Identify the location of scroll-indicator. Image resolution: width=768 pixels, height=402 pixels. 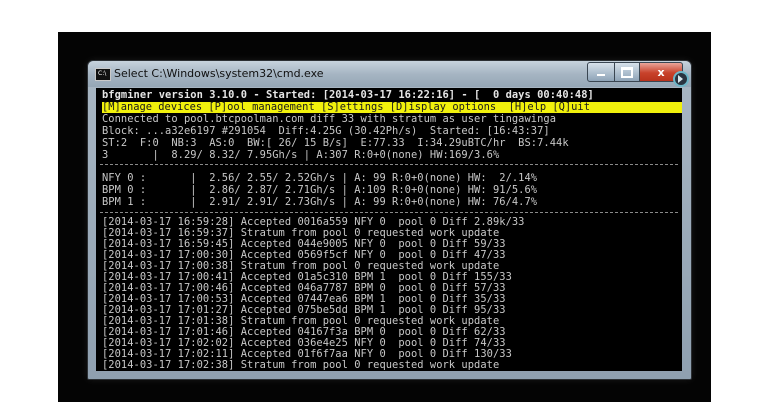
(681, 79).